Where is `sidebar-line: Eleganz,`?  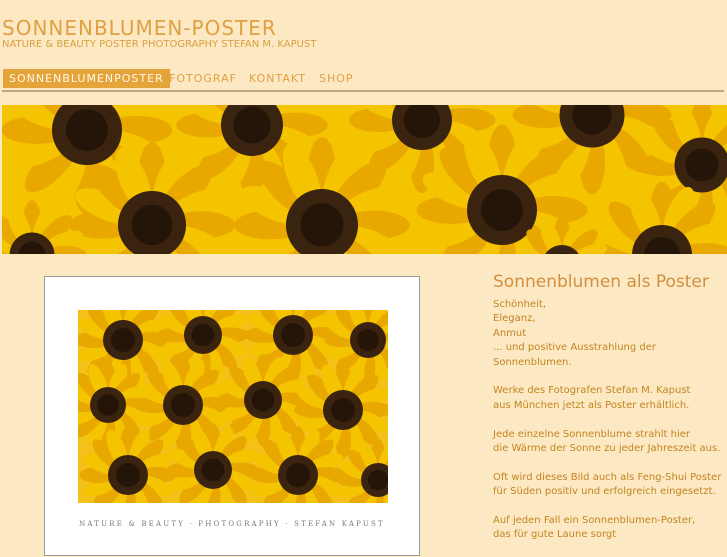
sidebar-line: Eleganz, is located at coordinates (609, 319).